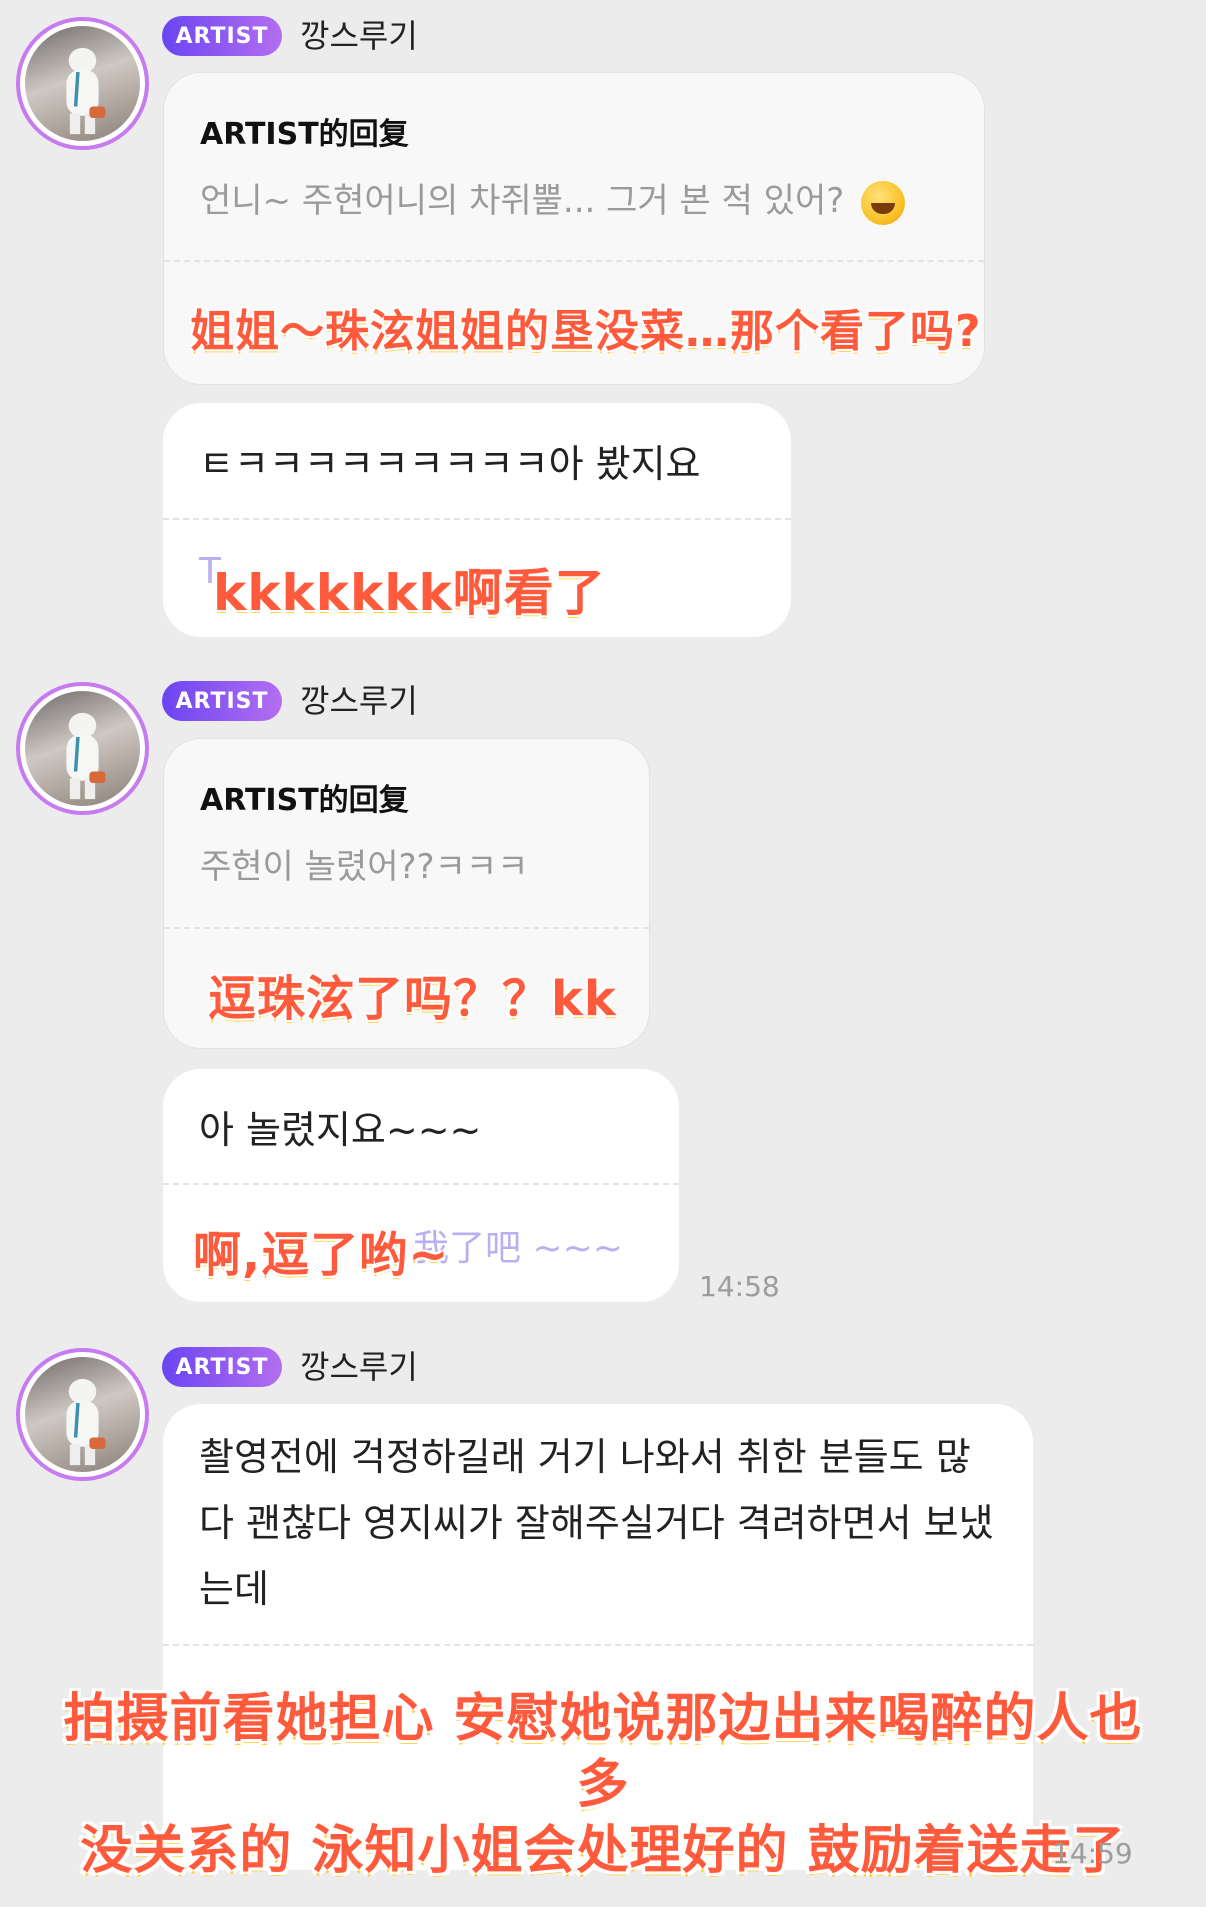 The height and width of the screenshot is (1907, 1206). Describe the element at coordinates (364, 867) in the screenshot. I see `quoted-text: 주현이 놀렸어??ㅋㅋㅋ` at that location.